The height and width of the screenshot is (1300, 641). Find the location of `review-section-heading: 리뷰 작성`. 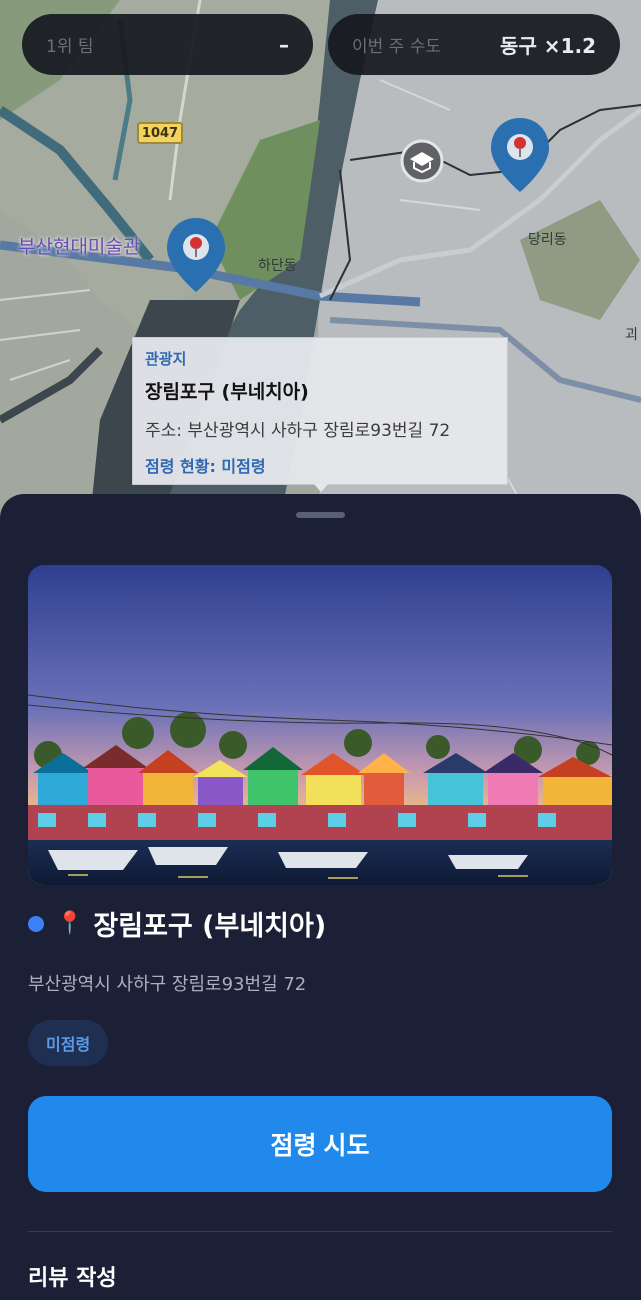

review-section-heading: 리뷰 작성 is located at coordinates (72, 1278).